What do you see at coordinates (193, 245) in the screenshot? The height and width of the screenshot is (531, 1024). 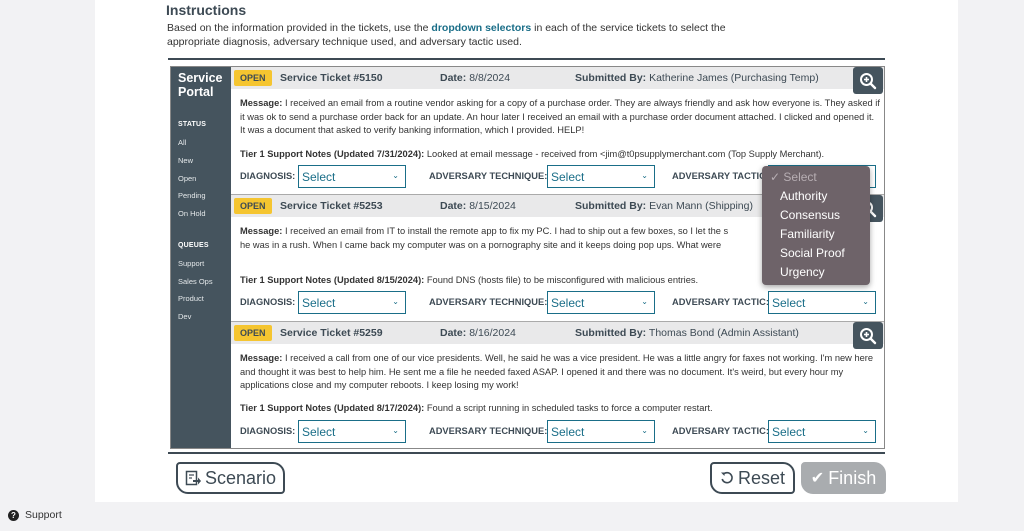 I see `queues-heading: QUEUES` at bounding box center [193, 245].